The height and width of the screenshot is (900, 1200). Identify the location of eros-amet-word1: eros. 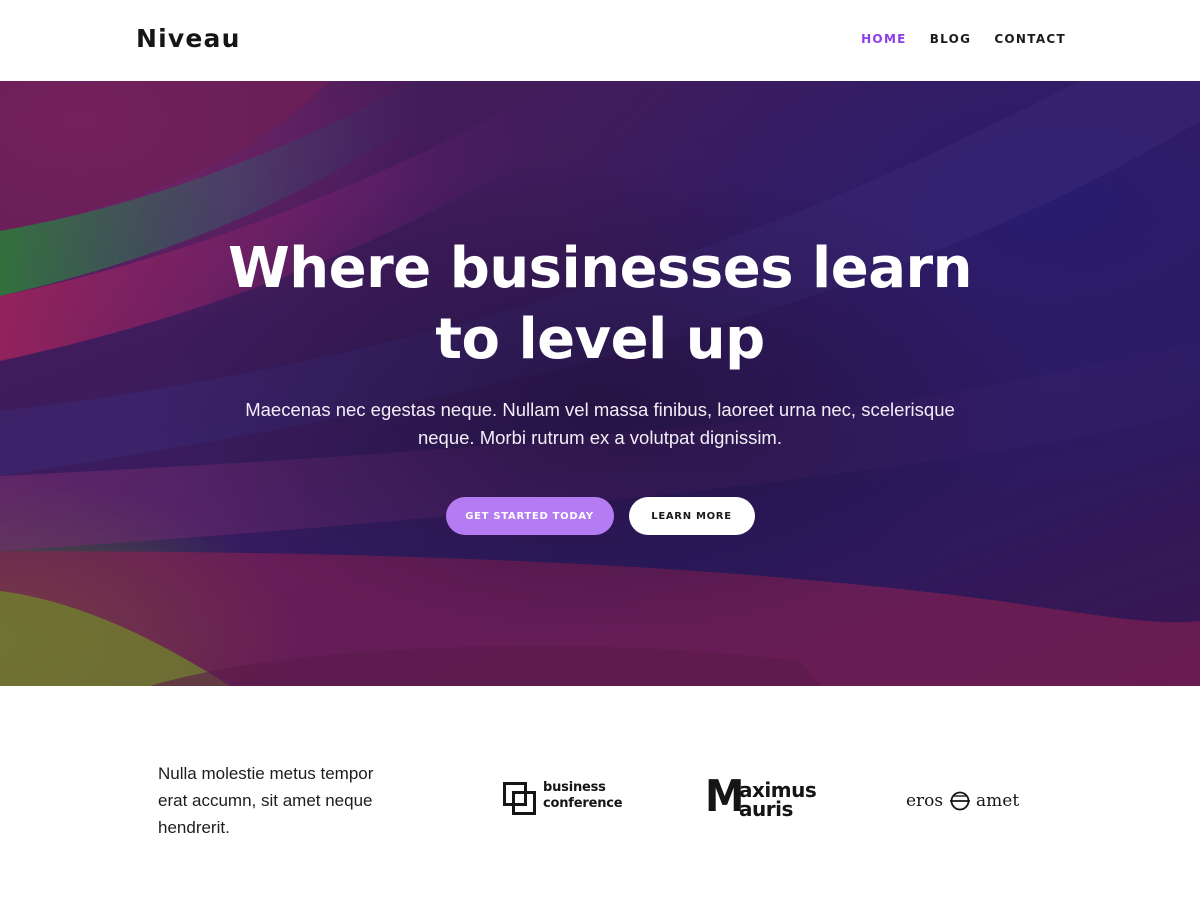
(925, 801).